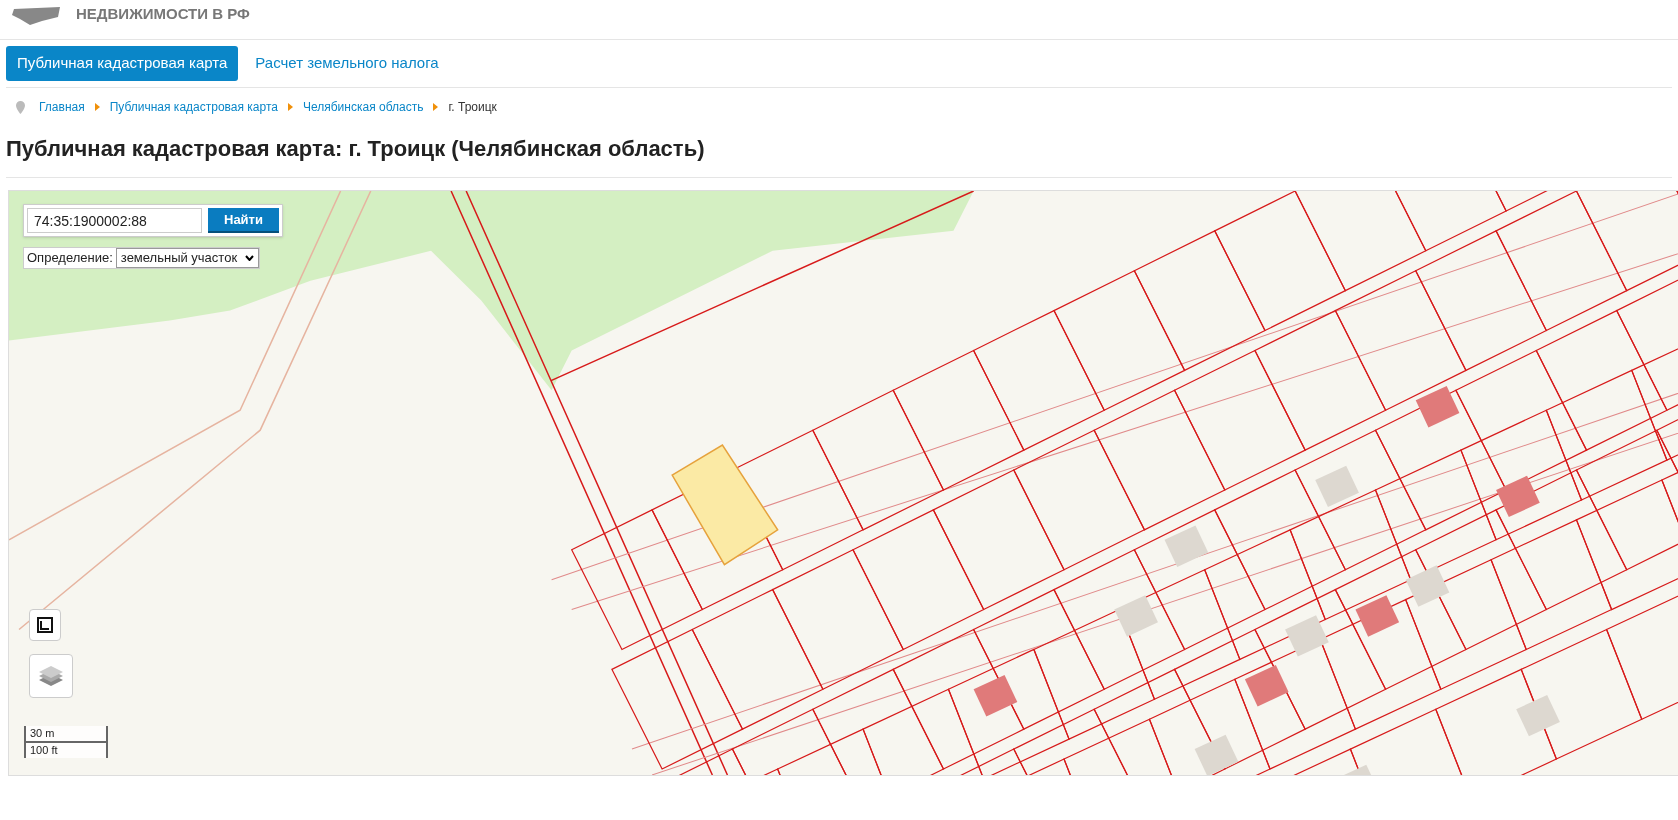  What do you see at coordinates (20, 107) in the screenshot?
I see `location-pin-icon` at bounding box center [20, 107].